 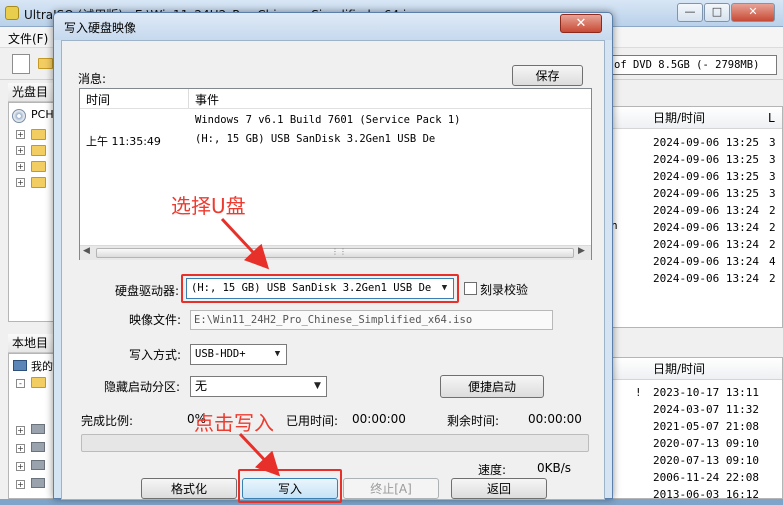 What do you see at coordinates (245, 243) in the screenshot?
I see `arrow-to-drive-select` at bounding box center [245, 243].